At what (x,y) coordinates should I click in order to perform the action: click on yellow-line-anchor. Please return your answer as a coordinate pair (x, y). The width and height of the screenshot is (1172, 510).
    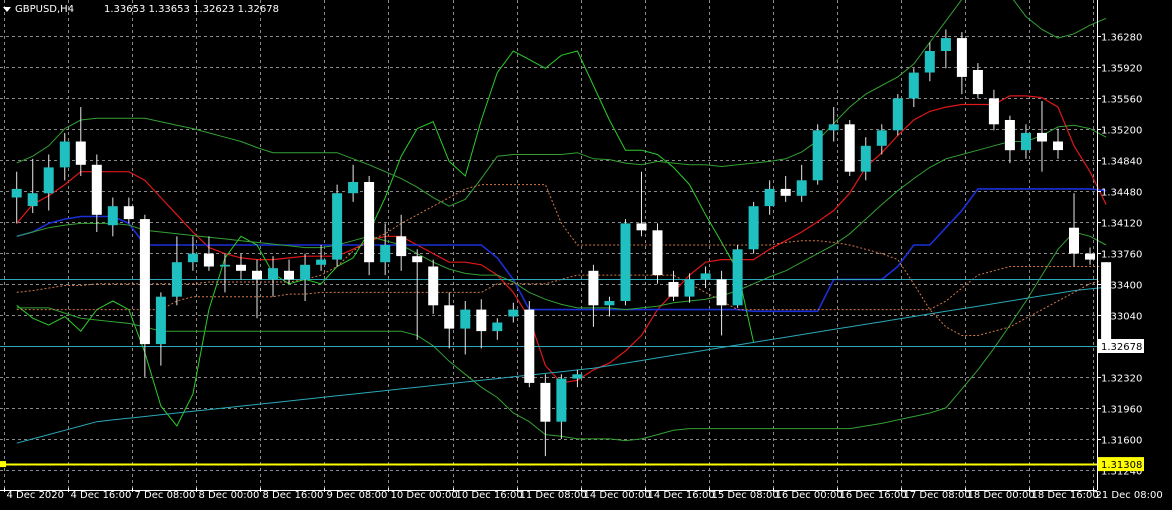
    Looking at the image, I should click on (3, 464).